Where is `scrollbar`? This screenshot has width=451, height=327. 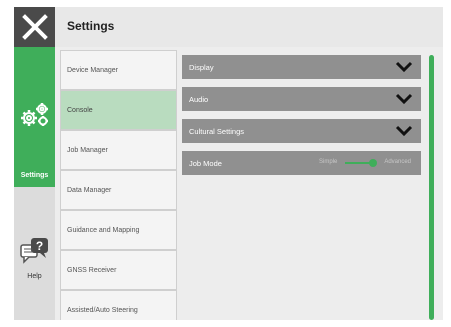 scrollbar is located at coordinates (431, 187).